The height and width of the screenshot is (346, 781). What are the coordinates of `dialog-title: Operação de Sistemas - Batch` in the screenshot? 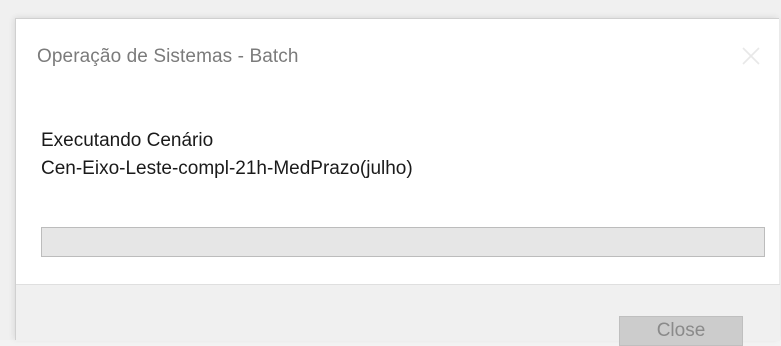 It's located at (168, 56).